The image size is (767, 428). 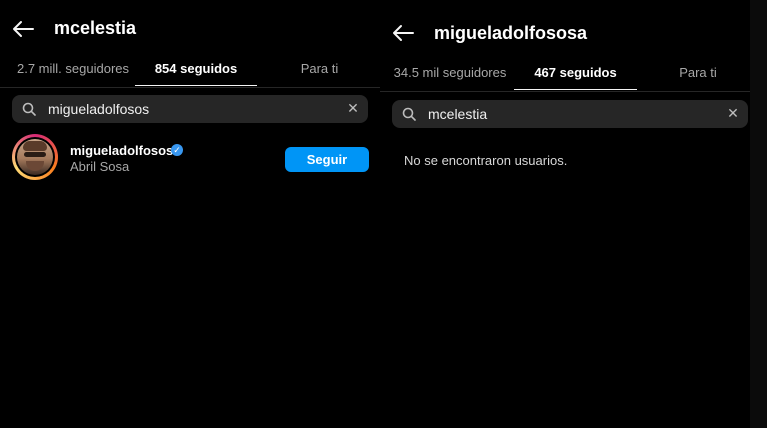 I want to click on verified-badge-icon: ✓, so click(x=177, y=150).